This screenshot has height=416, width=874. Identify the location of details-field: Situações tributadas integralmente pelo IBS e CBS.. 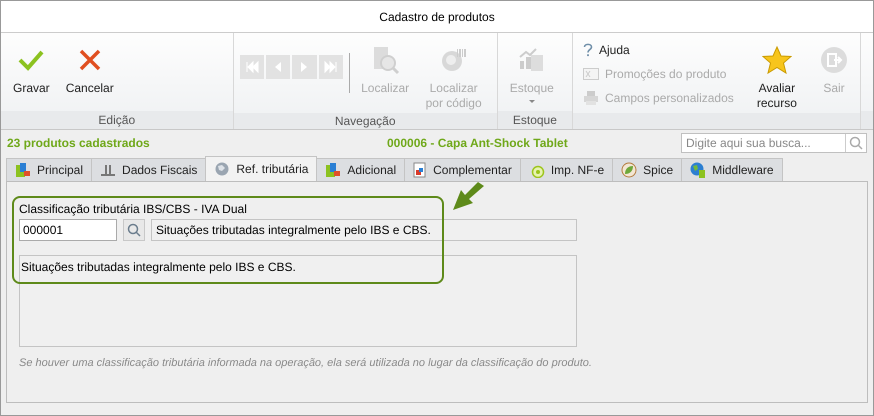
(298, 301).